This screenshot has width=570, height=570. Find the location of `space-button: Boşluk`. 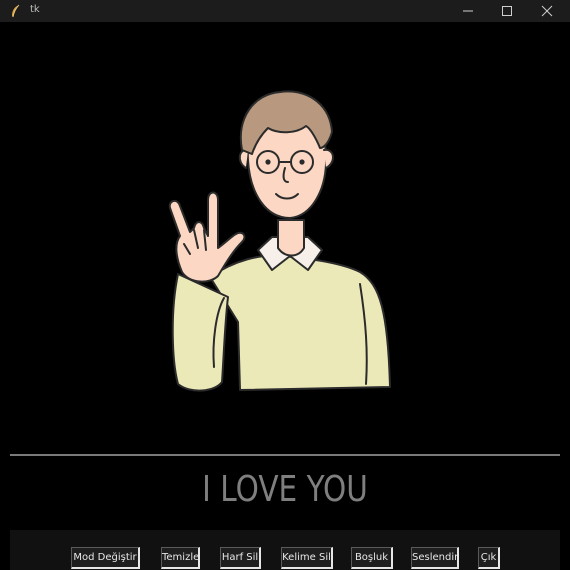

space-button: Boşluk is located at coordinates (372, 558).